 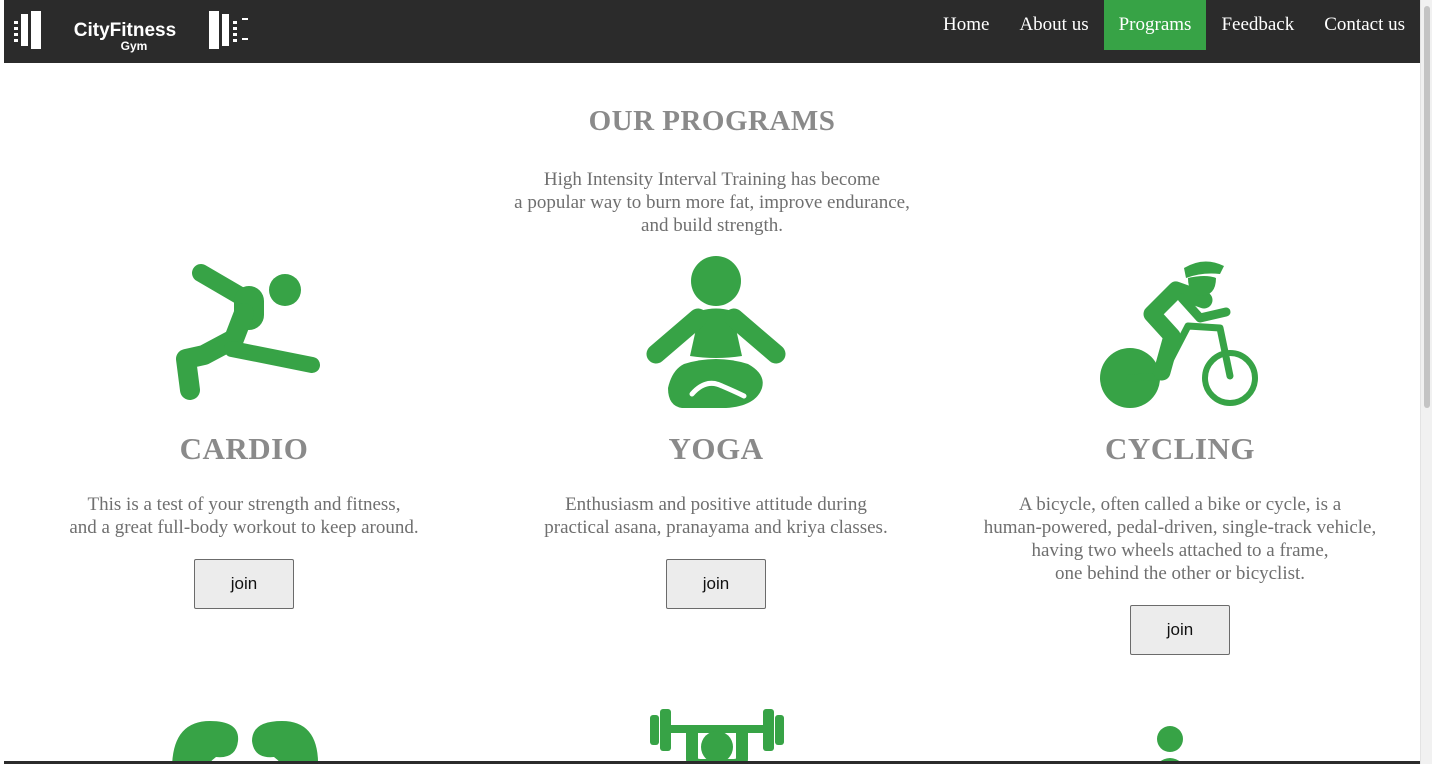 I want to click on person-icon, so click(x=1170, y=744).